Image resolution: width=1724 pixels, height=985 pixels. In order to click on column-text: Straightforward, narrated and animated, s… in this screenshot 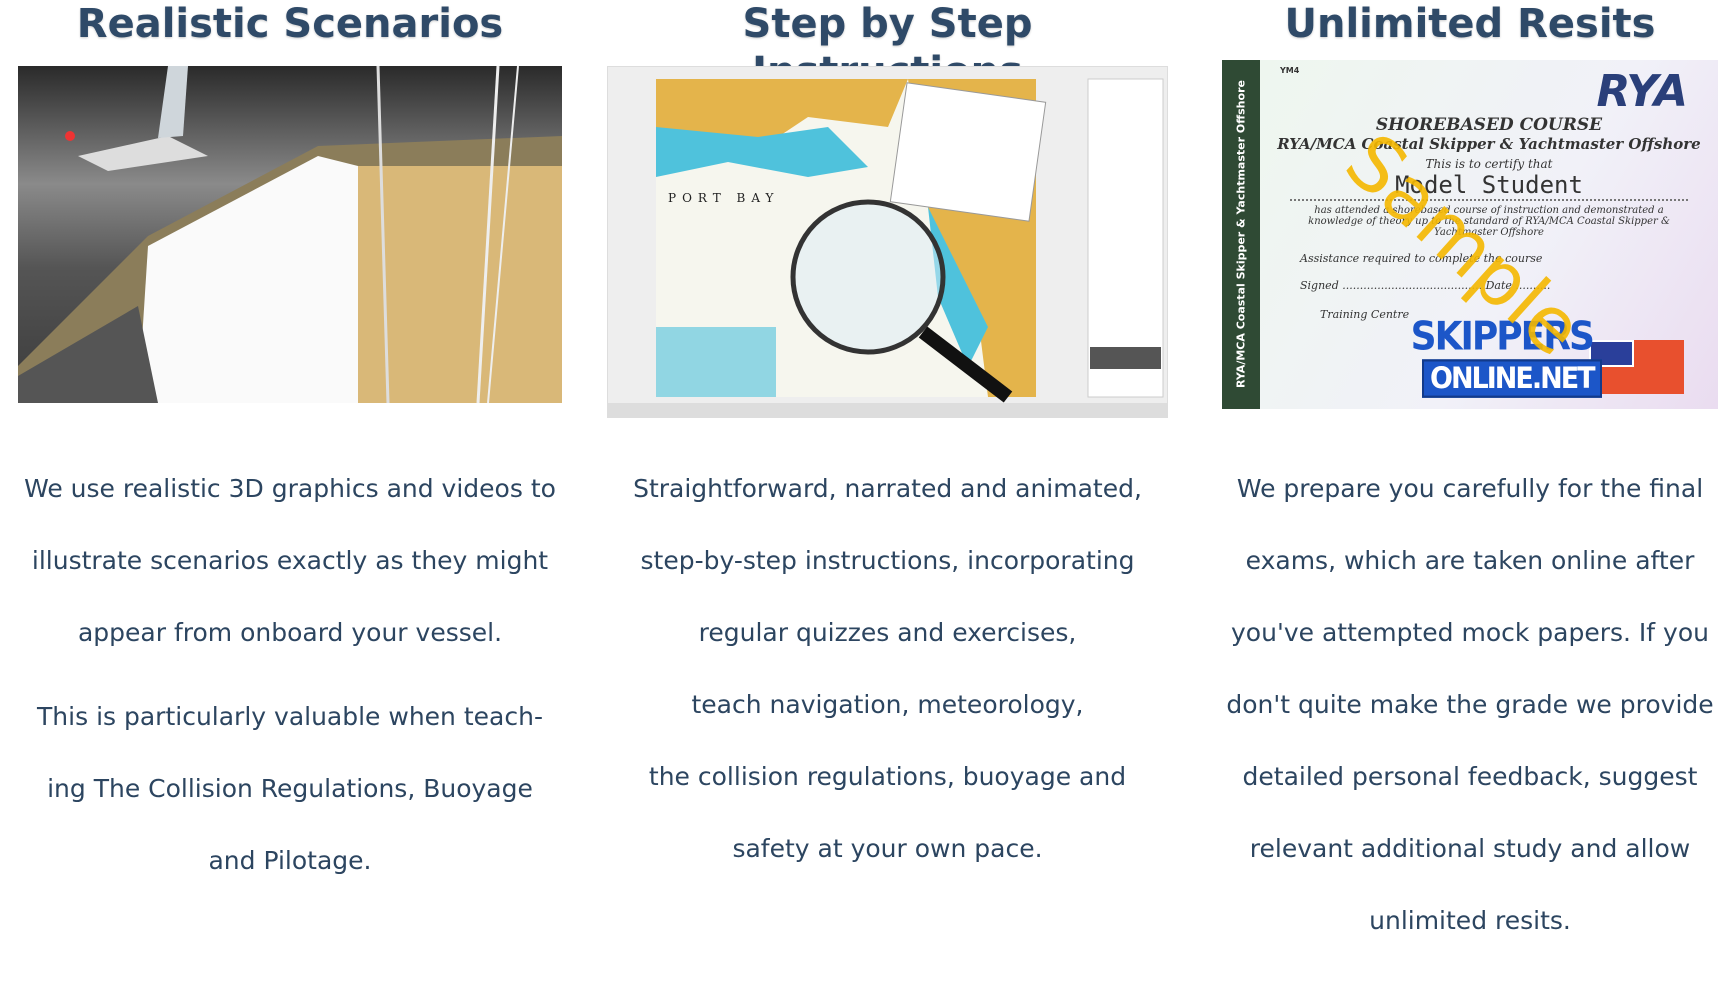, I will do `click(887, 675)`.